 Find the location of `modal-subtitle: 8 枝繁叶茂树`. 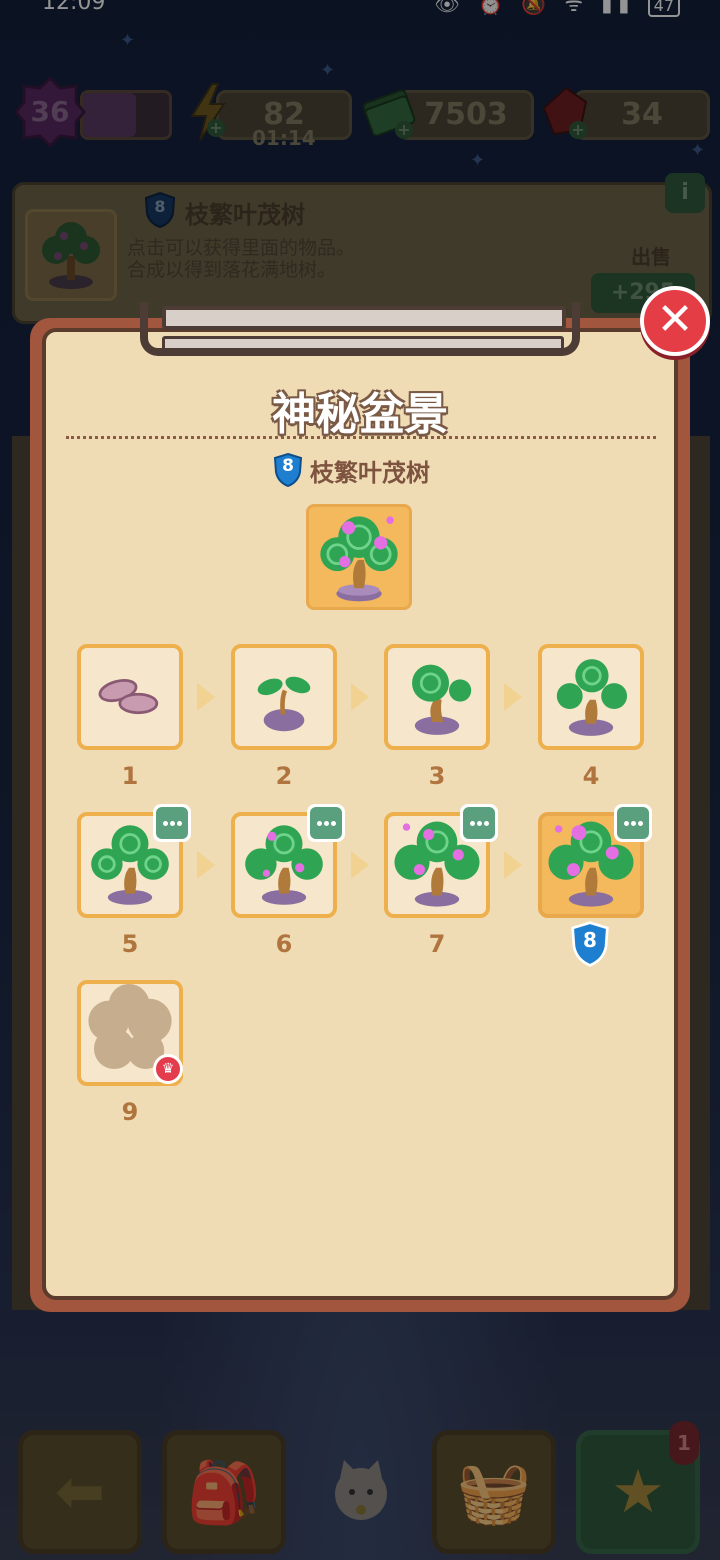

modal-subtitle: 8 枝繁叶茂树 is located at coordinates (351, 470).